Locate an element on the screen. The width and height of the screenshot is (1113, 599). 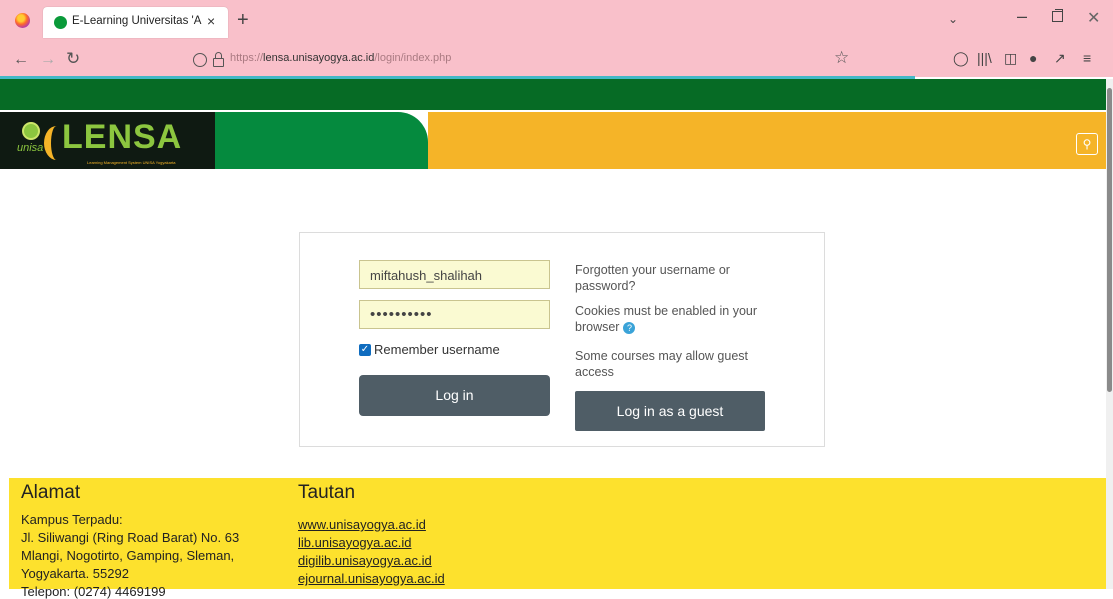
footer-tautan-title: Tautan is located at coordinates (327, 492).